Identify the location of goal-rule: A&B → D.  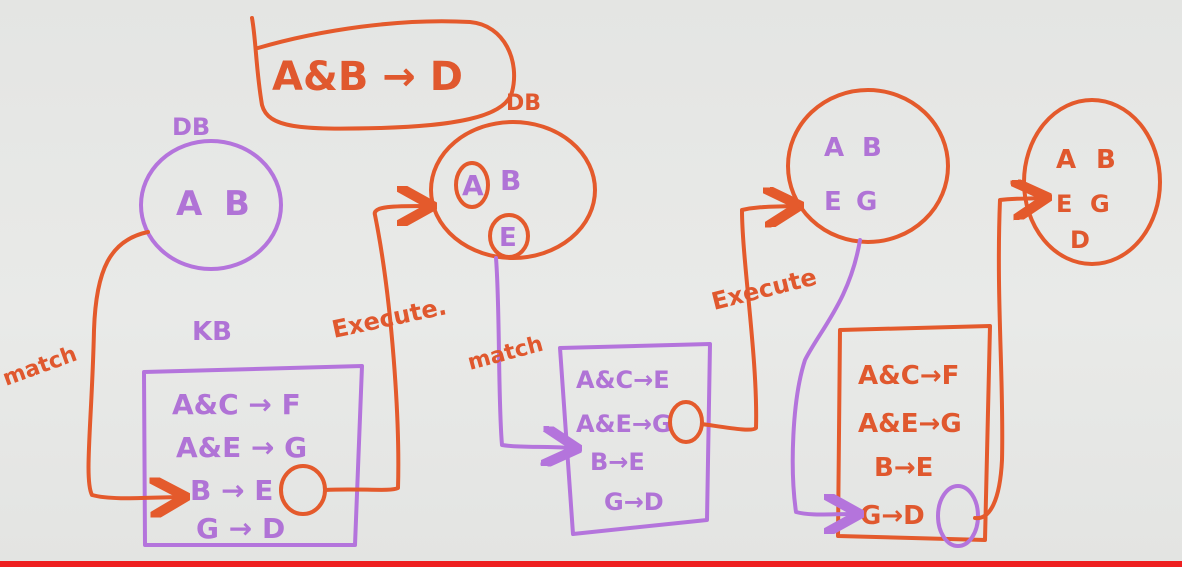
(367, 77).